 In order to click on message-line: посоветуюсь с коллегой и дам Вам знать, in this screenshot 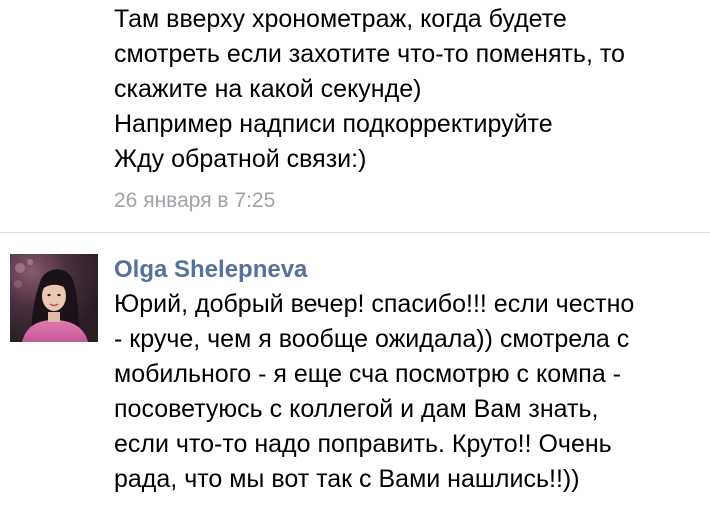, I will do `click(356, 409)`.